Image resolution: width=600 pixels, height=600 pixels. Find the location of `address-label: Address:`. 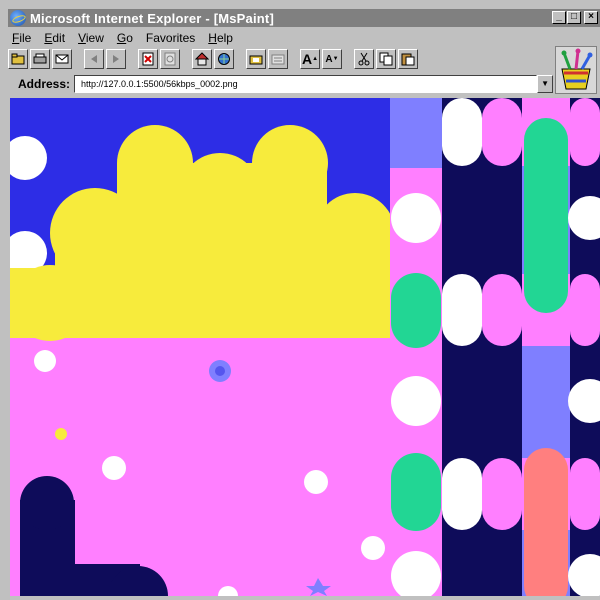

address-label: Address: is located at coordinates (44, 84).